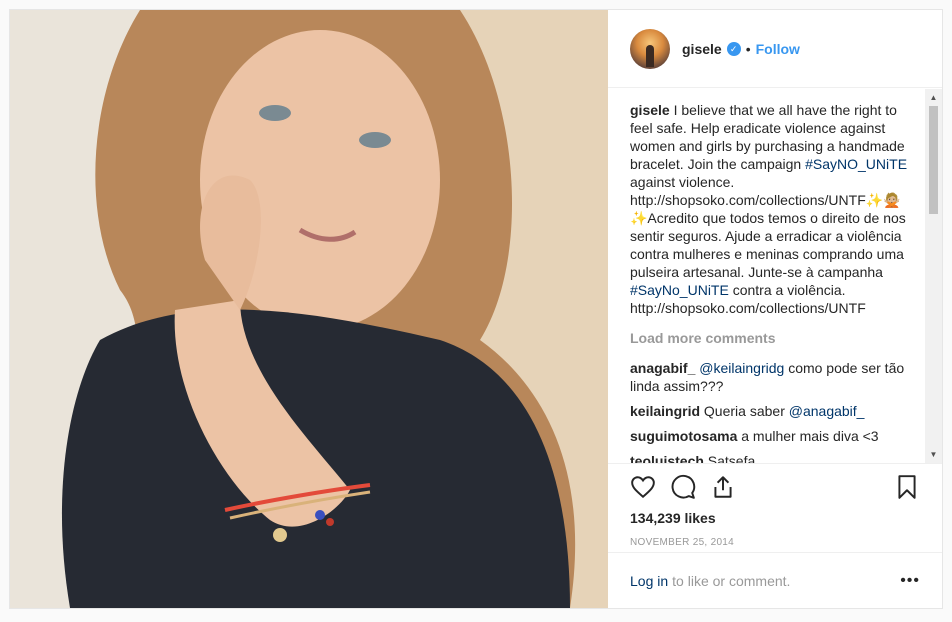 The width and height of the screenshot is (952, 622). Describe the element at coordinates (778, 49) in the screenshot. I see `follow-button: Follow` at that location.